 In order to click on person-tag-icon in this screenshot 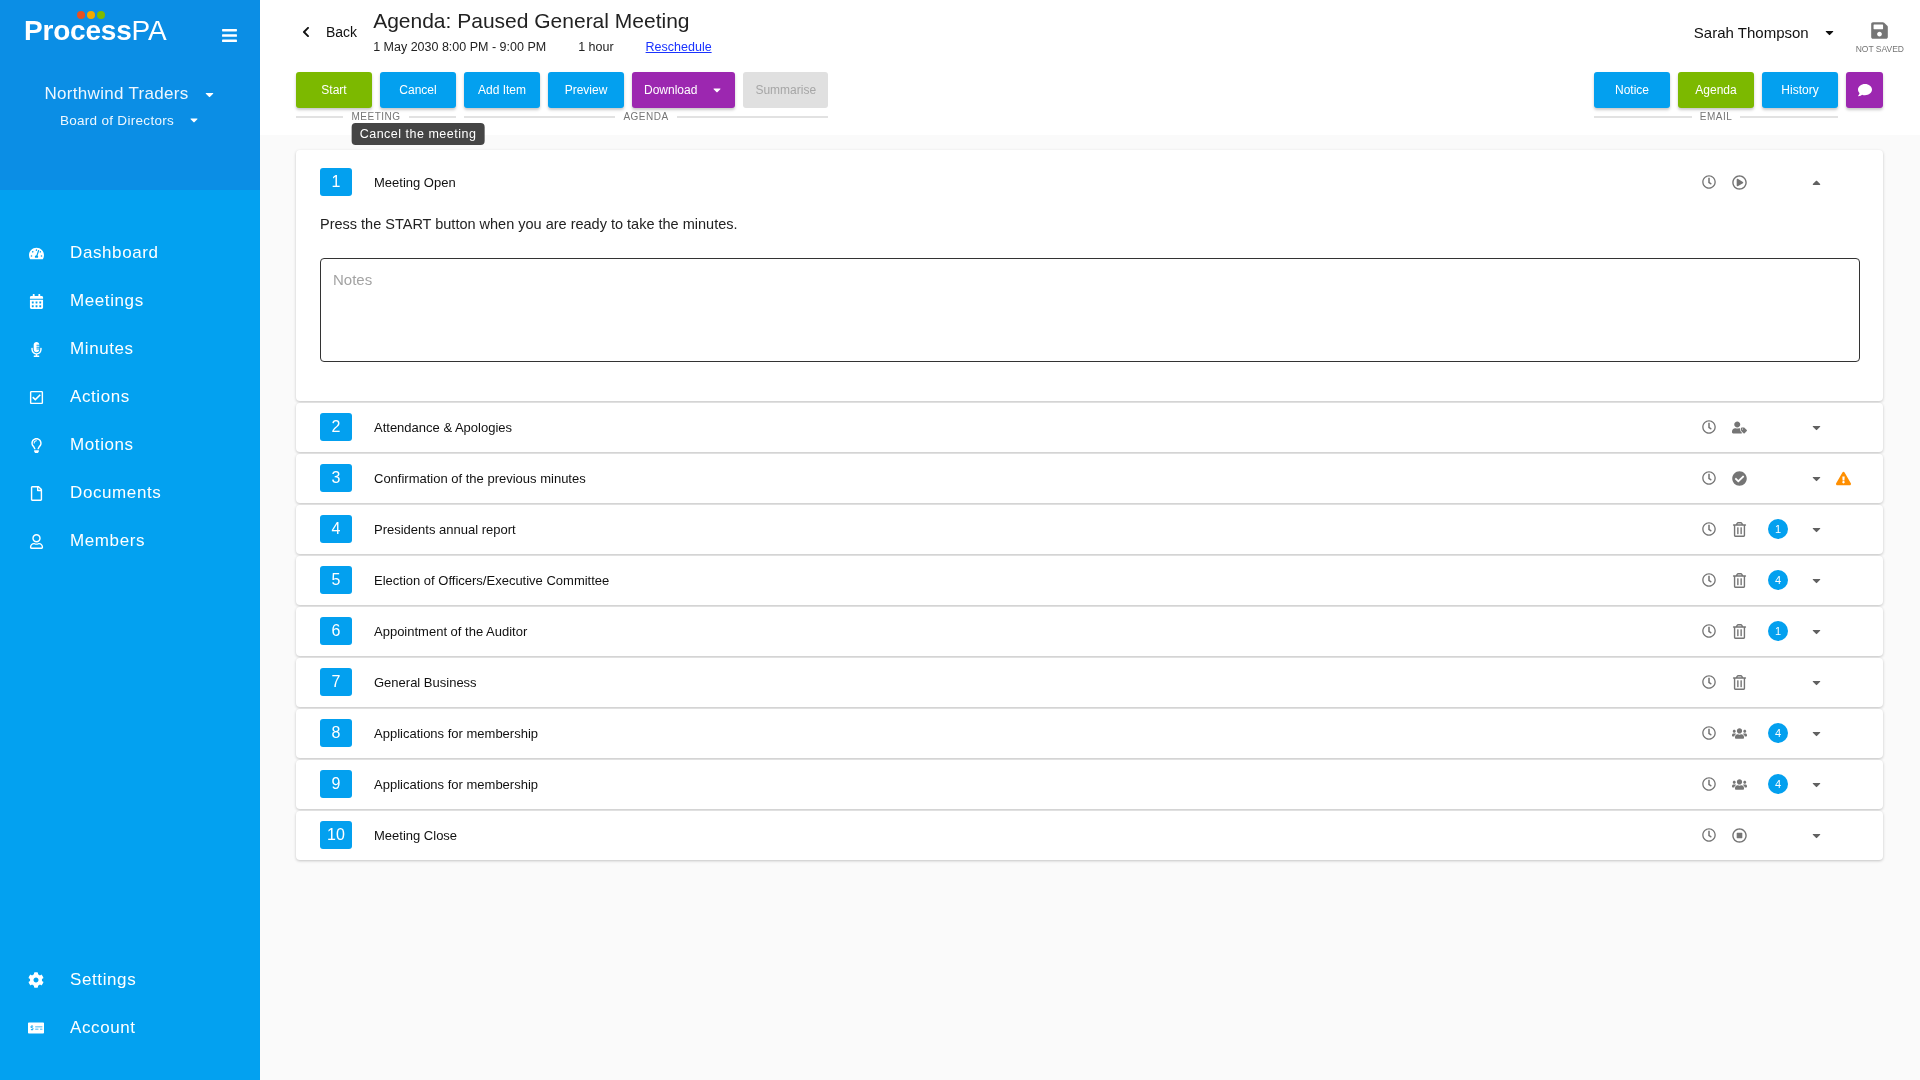, I will do `click(1739, 427)`.